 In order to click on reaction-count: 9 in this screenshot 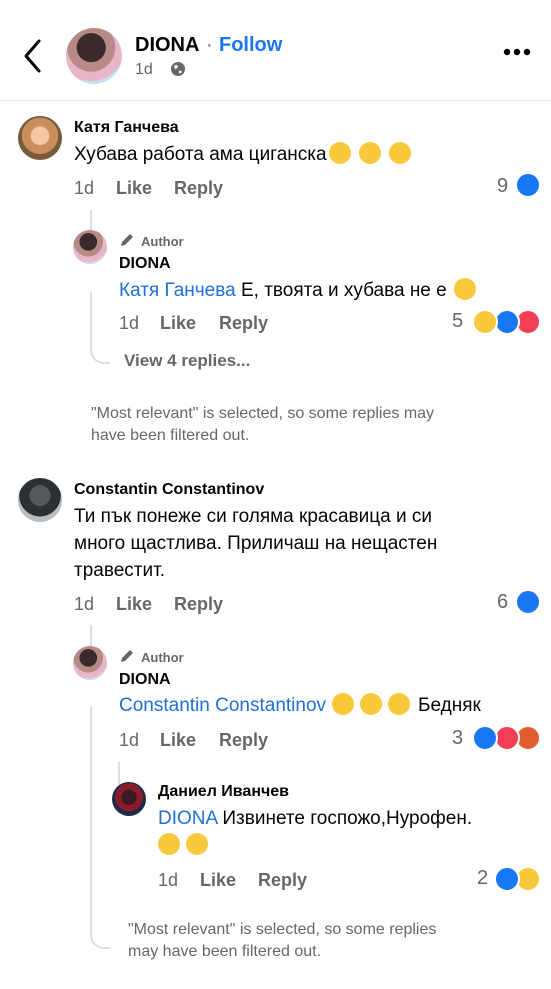, I will do `click(503, 186)`.